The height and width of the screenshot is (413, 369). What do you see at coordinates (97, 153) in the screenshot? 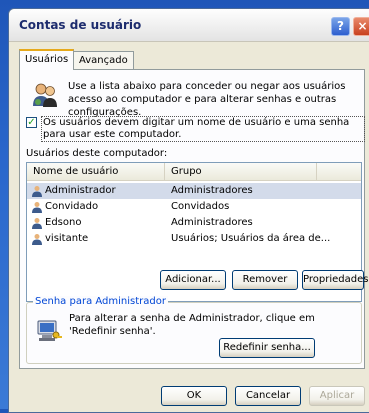
I see `users-section-label: Usuários deste computador:` at bounding box center [97, 153].